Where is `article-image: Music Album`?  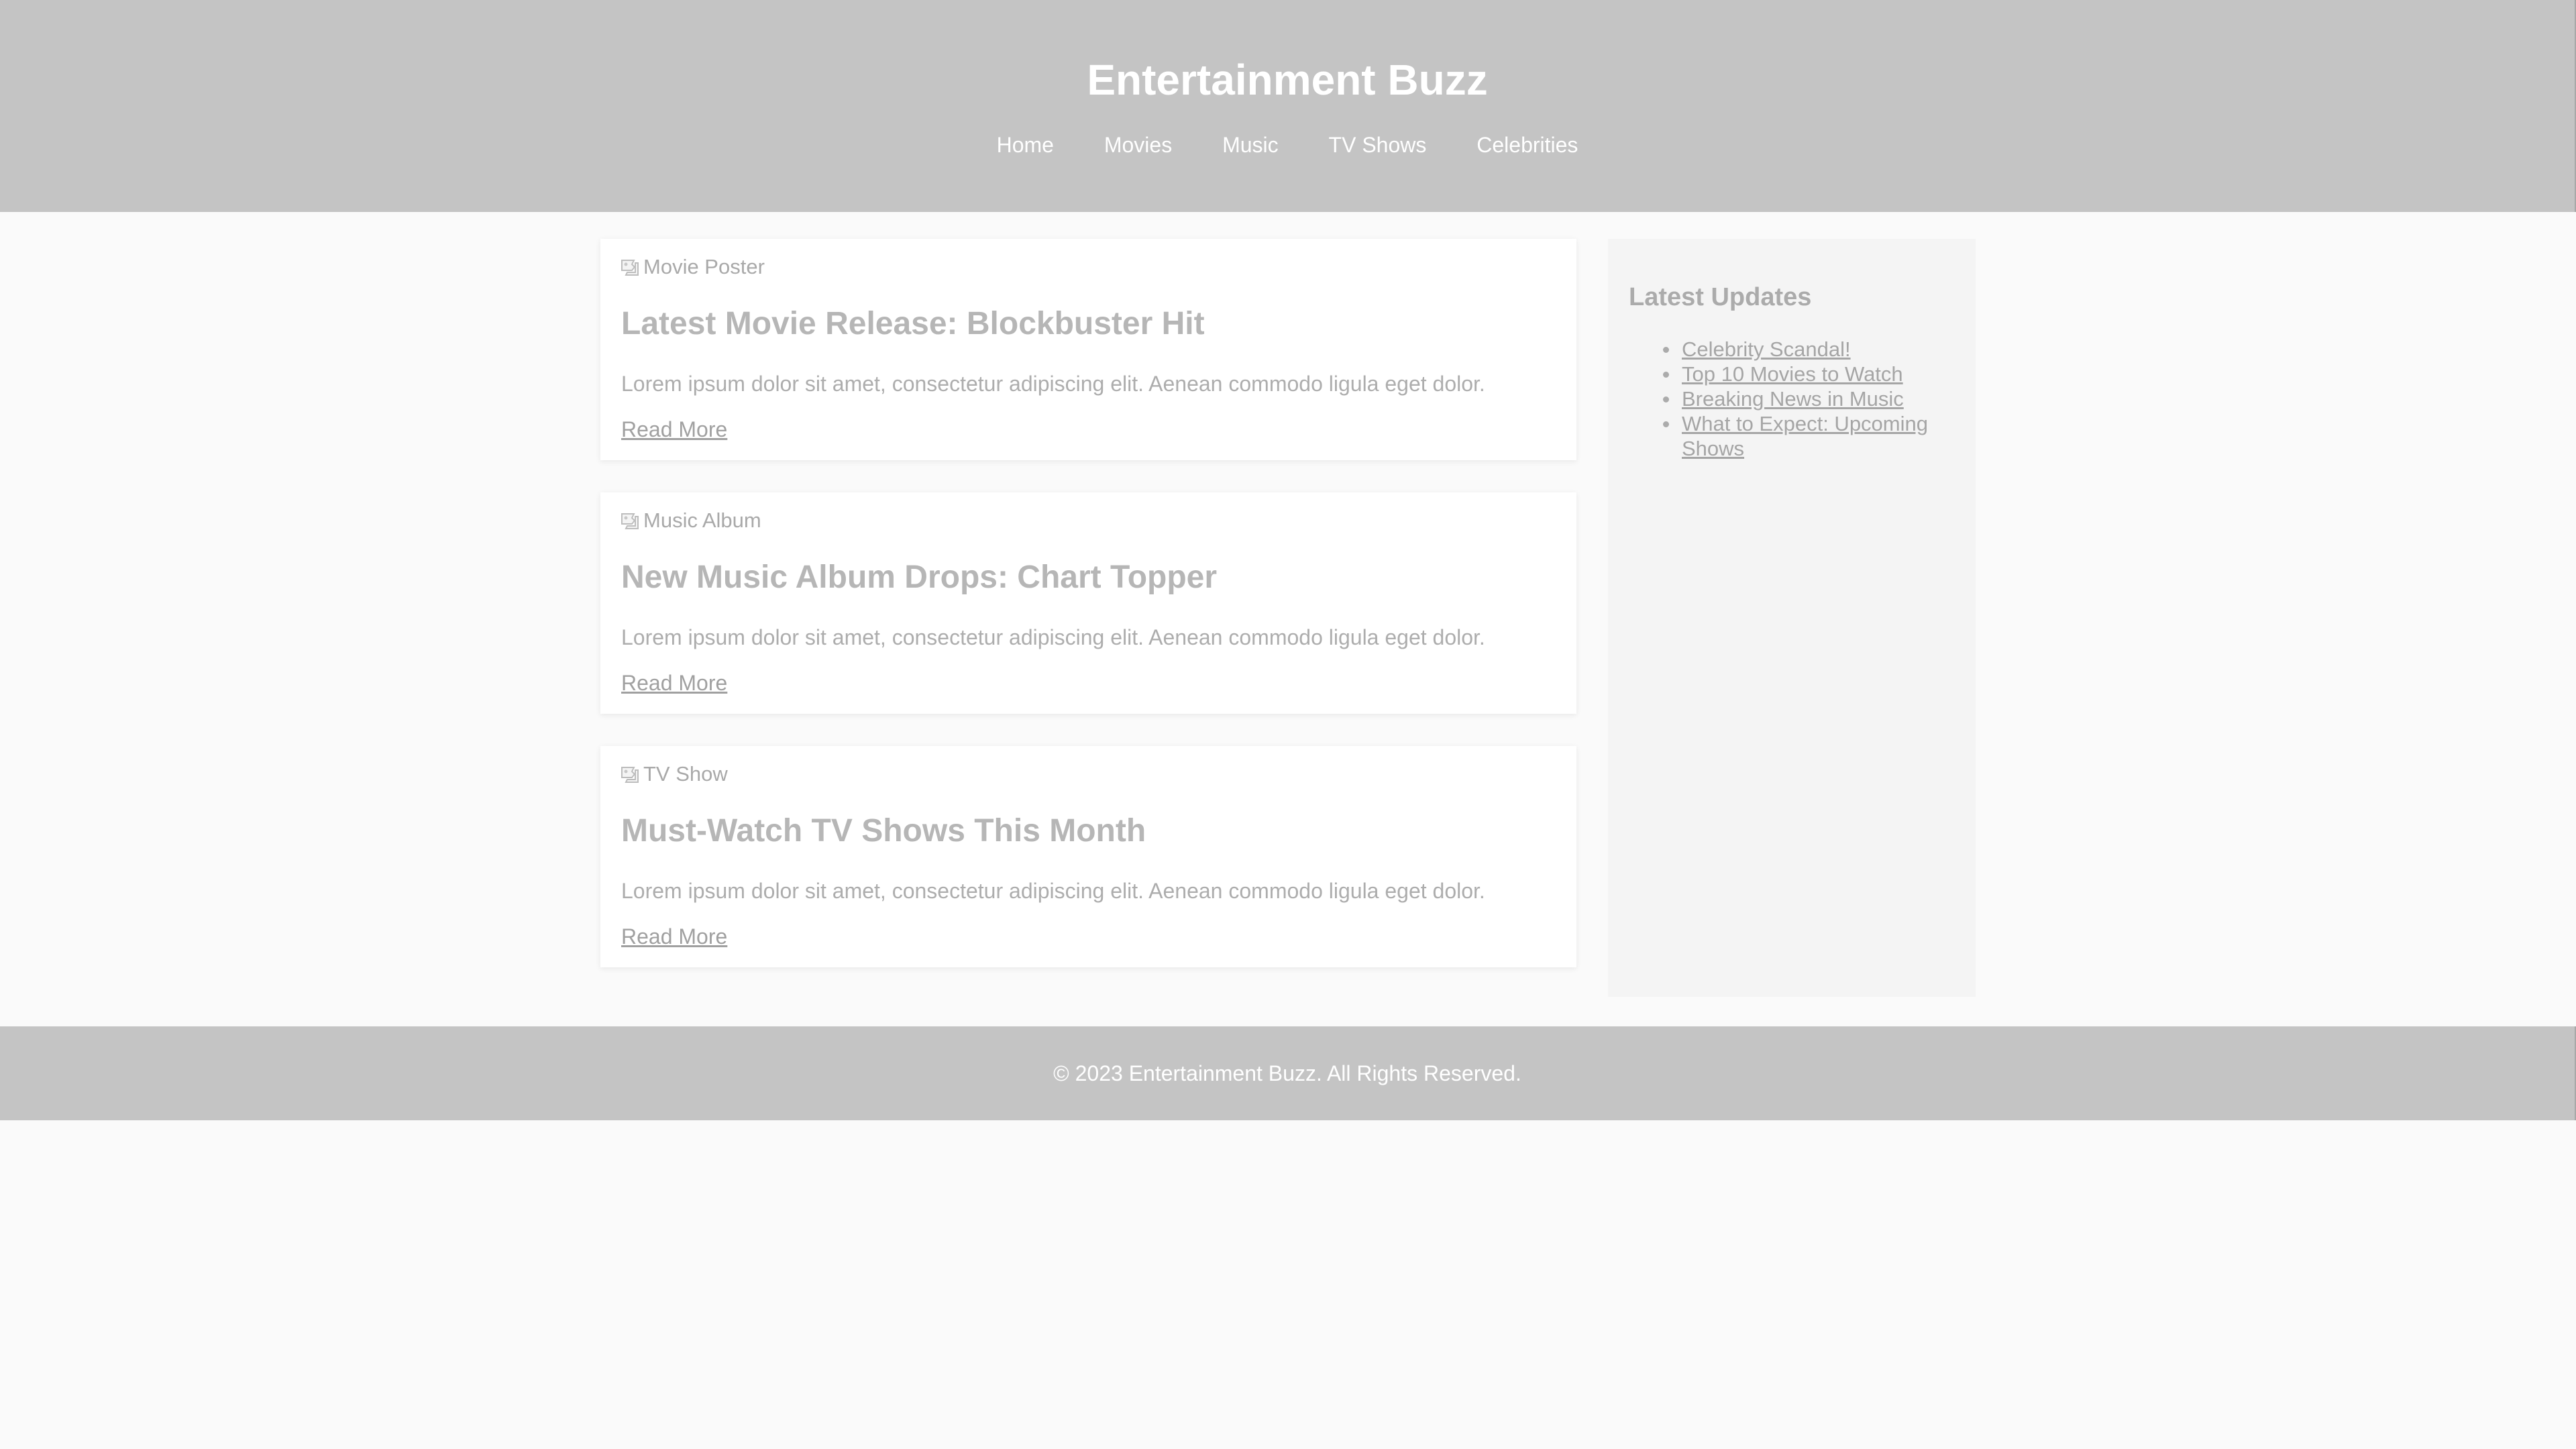
article-image: Music Album is located at coordinates (690, 520).